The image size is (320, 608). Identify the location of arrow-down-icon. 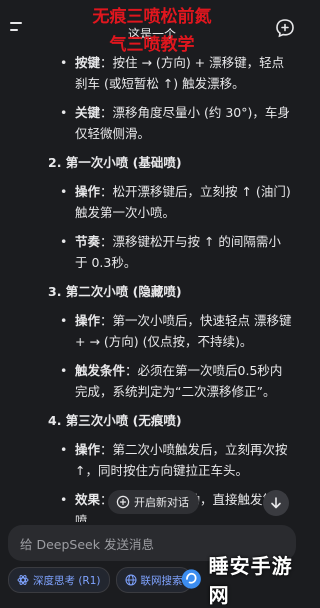
(276, 503).